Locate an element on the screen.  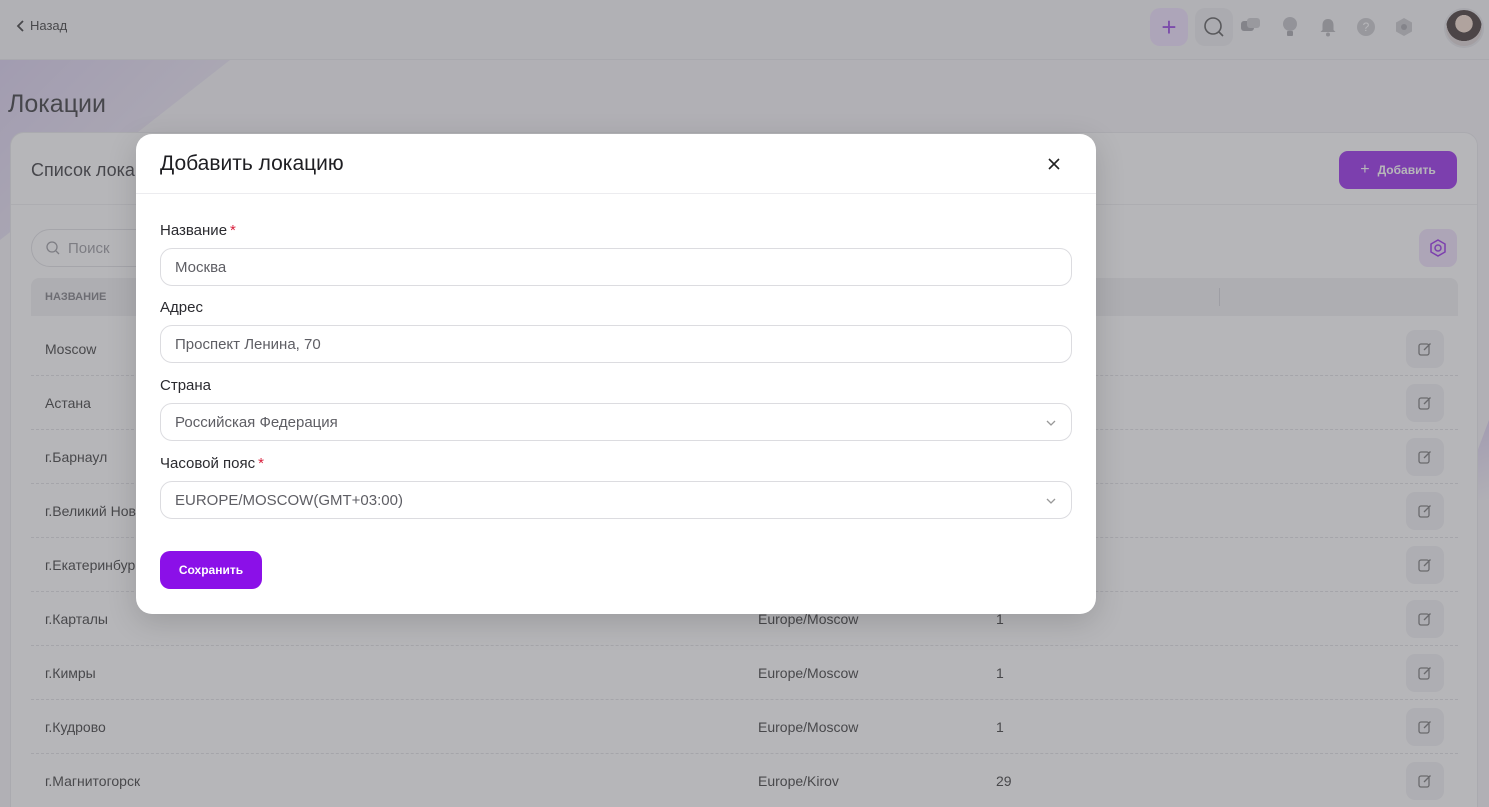
country-label-text: Страна is located at coordinates (186, 385).